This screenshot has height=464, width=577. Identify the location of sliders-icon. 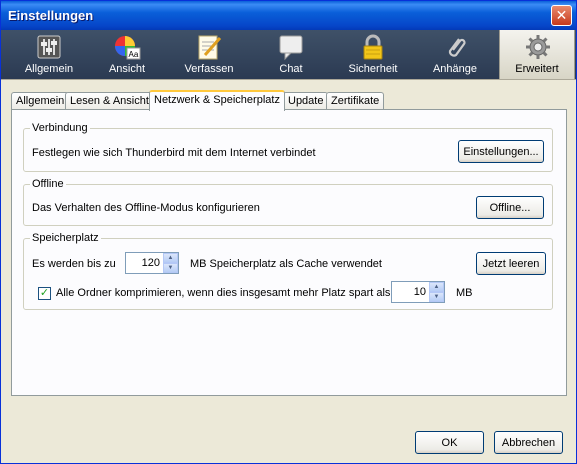
(49, 47).